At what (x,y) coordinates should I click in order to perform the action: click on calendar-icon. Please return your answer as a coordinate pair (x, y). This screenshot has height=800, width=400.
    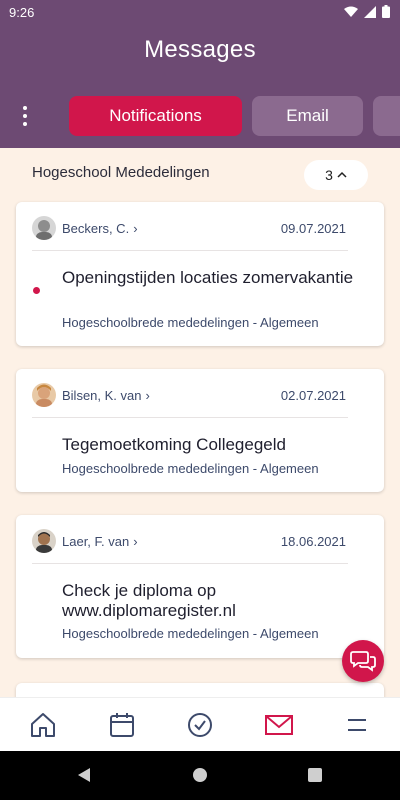
    Looking at the image, I should click on (122, 725).